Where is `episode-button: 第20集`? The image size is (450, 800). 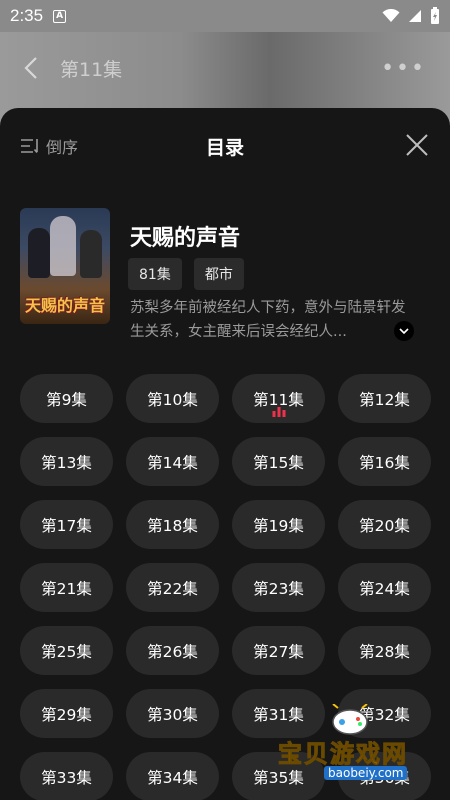 episode-button: 第20集 is located at coordinates (384, 524).